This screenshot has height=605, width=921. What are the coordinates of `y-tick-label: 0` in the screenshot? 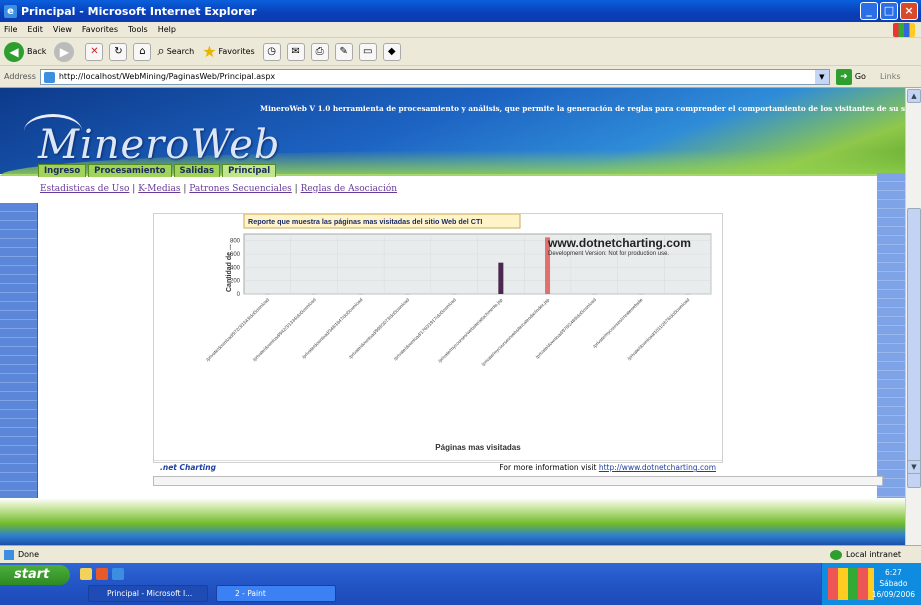 It's located at (239, 295).